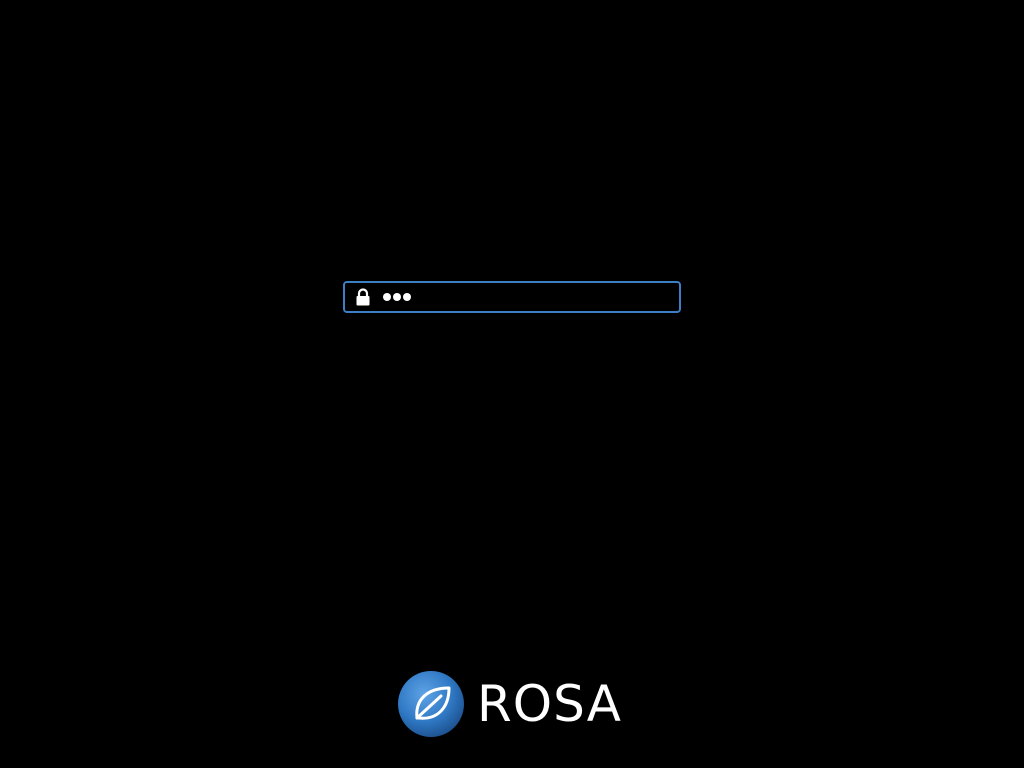  I want to click on rosa-leaf-logo-icon, so click(431, 704).